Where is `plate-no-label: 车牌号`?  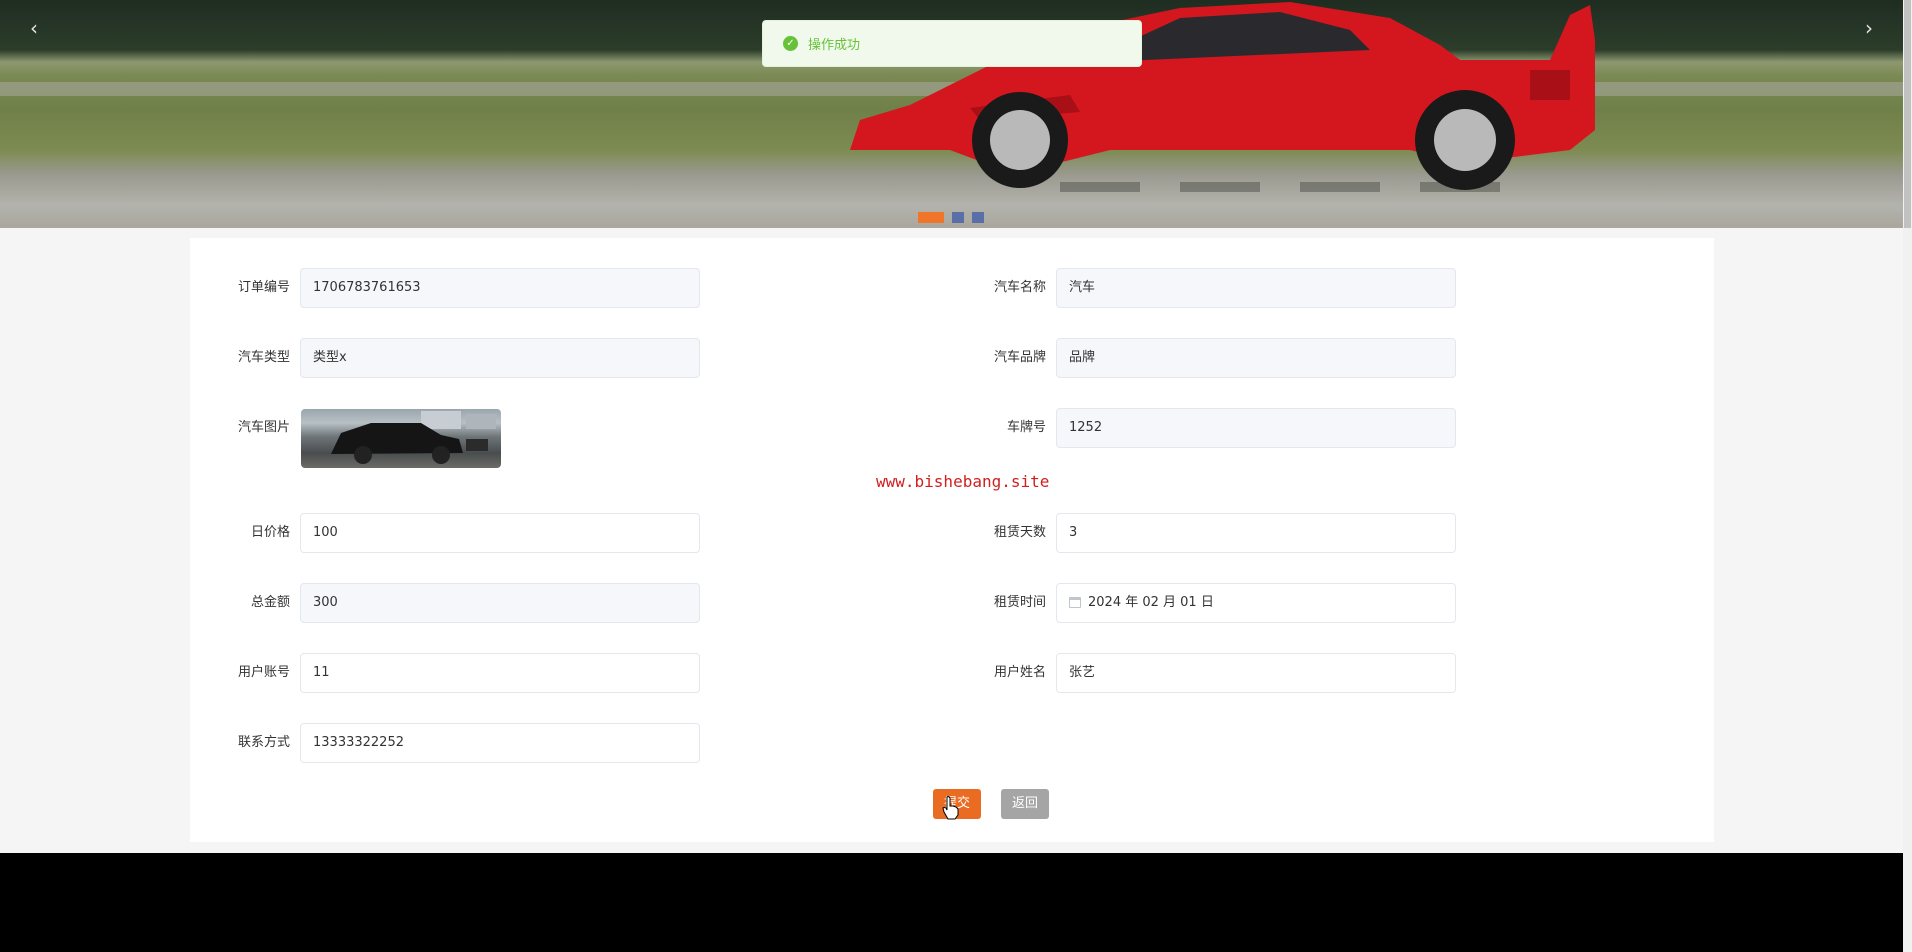
plate-no-label: 车牌号 is located at coordinates (1026, 427).